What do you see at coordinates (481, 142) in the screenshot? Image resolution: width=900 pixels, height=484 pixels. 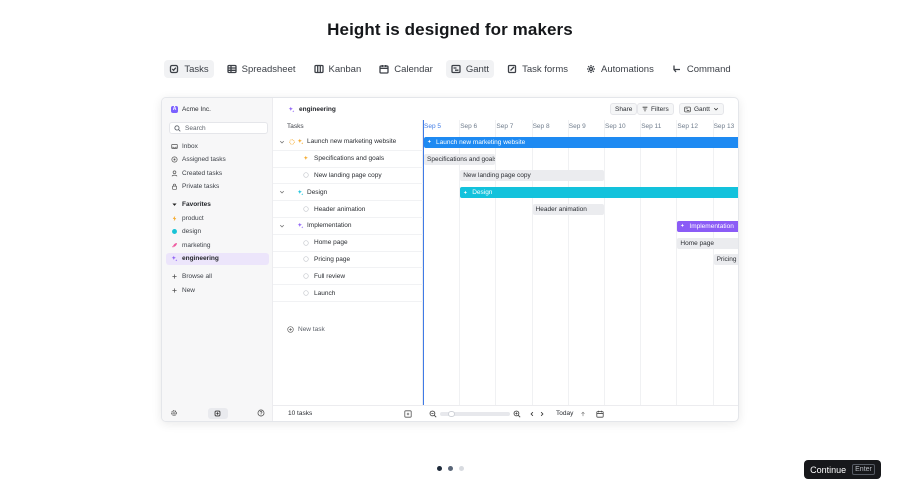 I see `gantt-bar-label: Launch new marketing website` at bounding box center [481, 142].